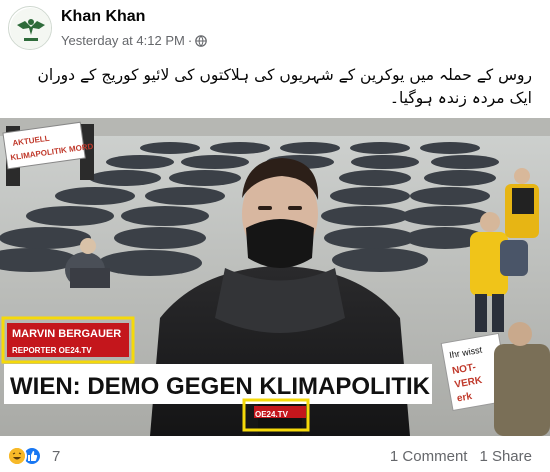  I want to click on author-name: Khan Khan, so click(103, 17).